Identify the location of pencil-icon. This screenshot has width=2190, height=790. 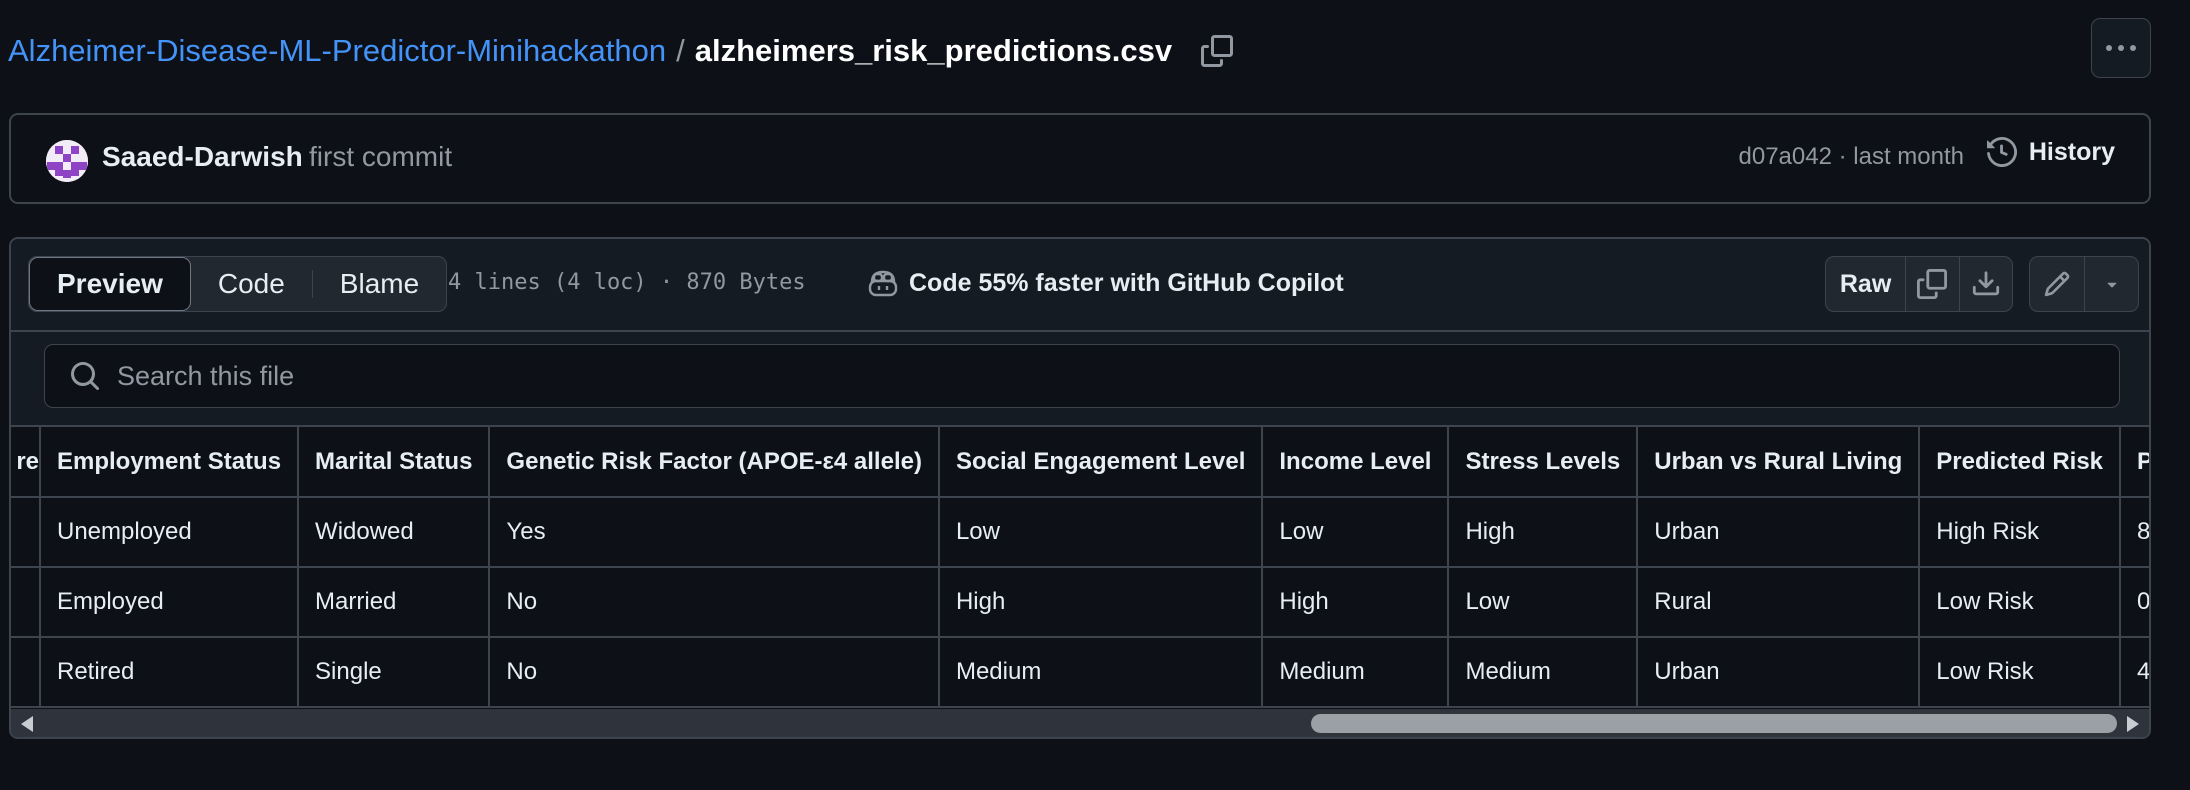
(2057, 284).